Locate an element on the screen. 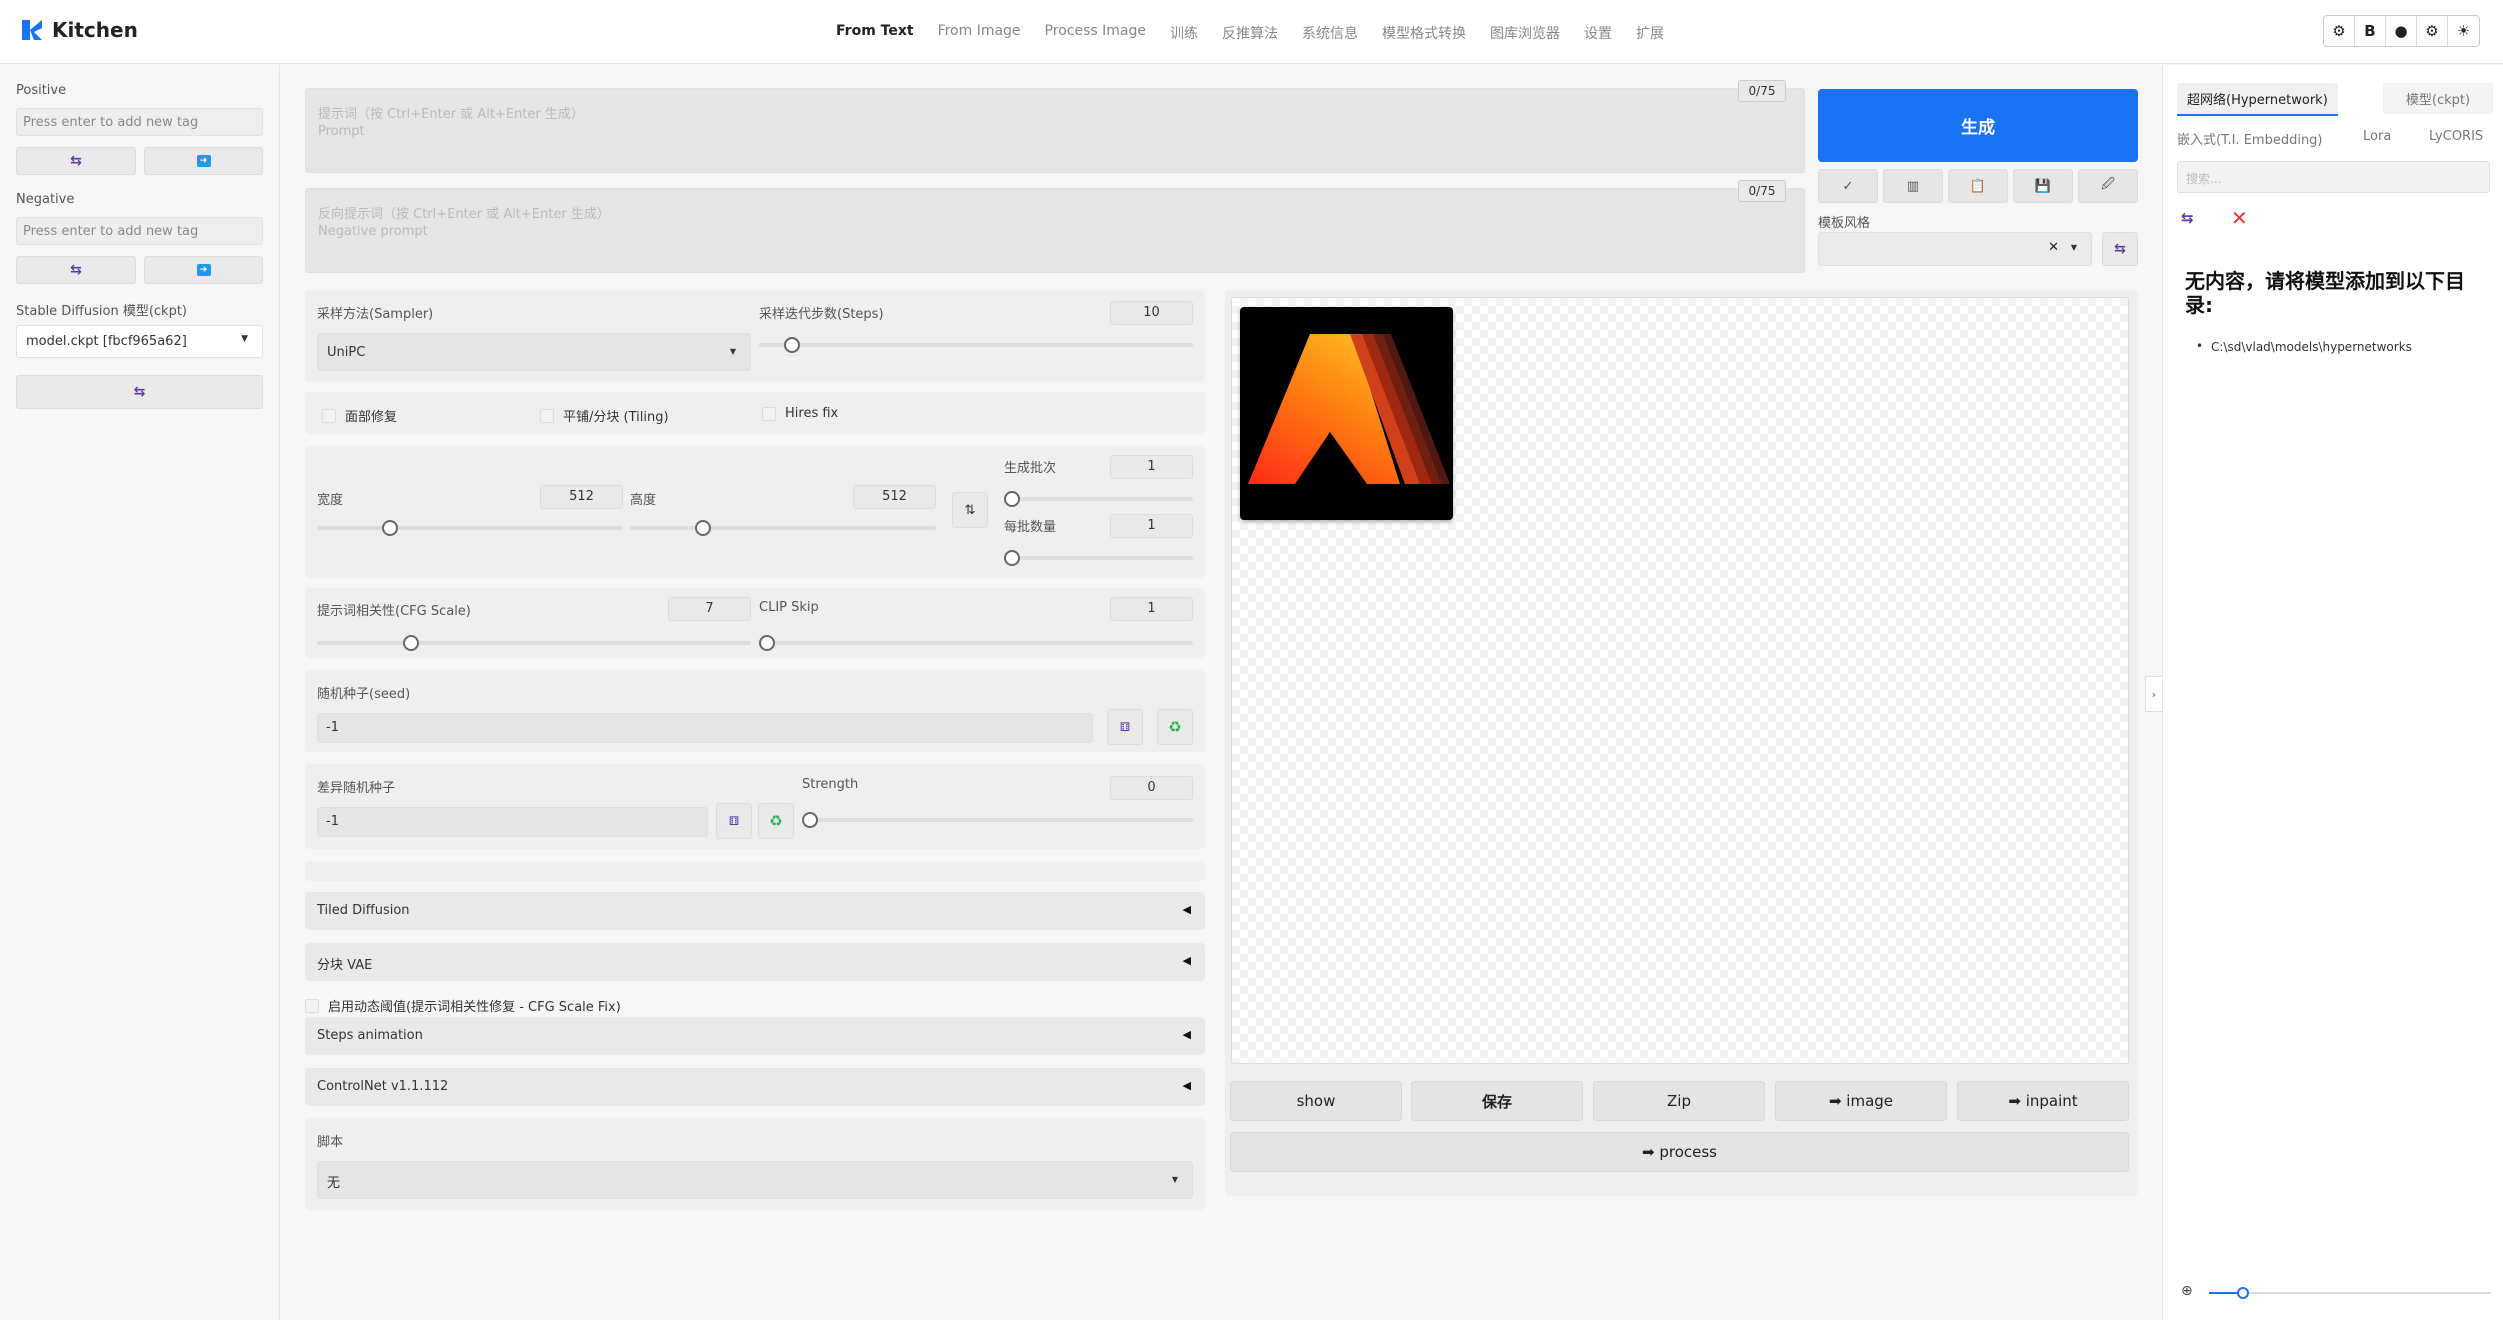 Image resolution: width=2503 pixels, height=1320 pixels. style-refresh-button: ⇆ is located at coordinates (2120, 249).